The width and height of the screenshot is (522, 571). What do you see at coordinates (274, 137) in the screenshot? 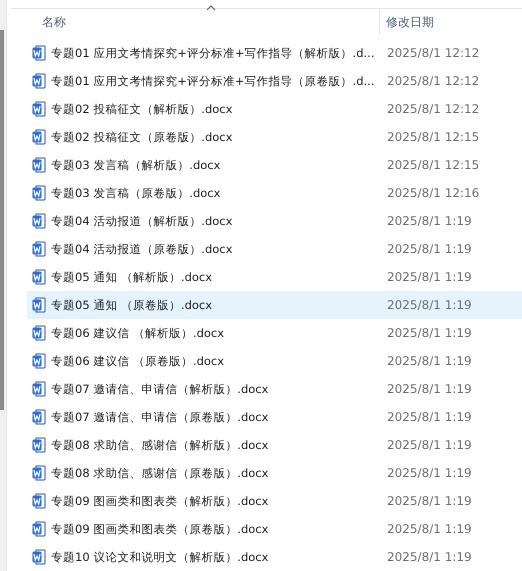
I see `file-row: 专题02 投稿征文（原卷版）.docx 2025/8/1 12:15` at bounding box center [274, 137].